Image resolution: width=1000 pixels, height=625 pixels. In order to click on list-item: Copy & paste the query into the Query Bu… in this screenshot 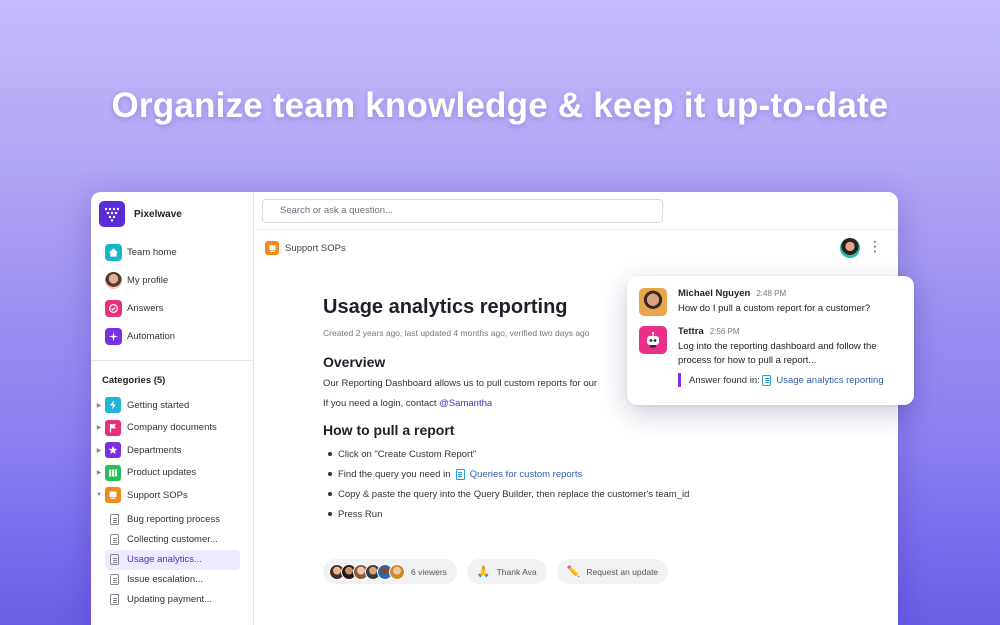, I will do `click(533, 494)`.